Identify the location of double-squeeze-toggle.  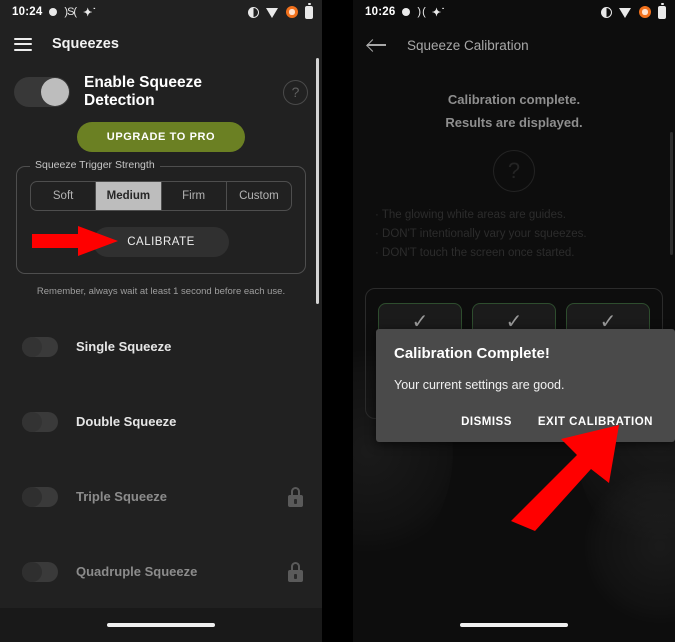
(40, 421).